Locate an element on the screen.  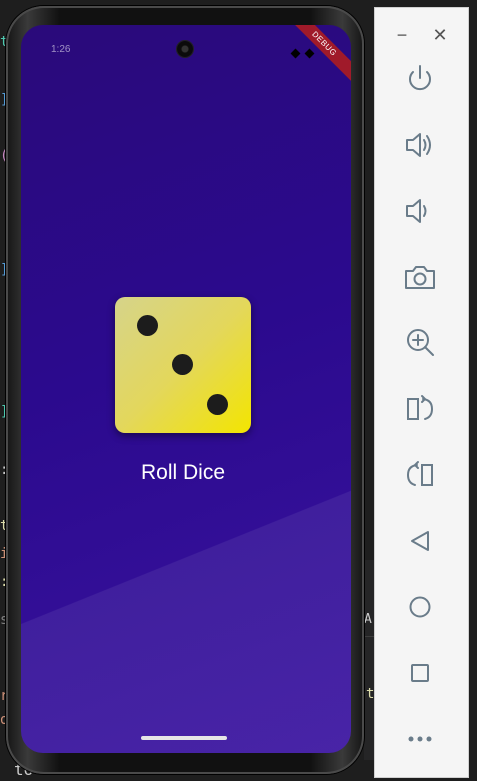
rotate-right-button is located at coordinates (420, 475).